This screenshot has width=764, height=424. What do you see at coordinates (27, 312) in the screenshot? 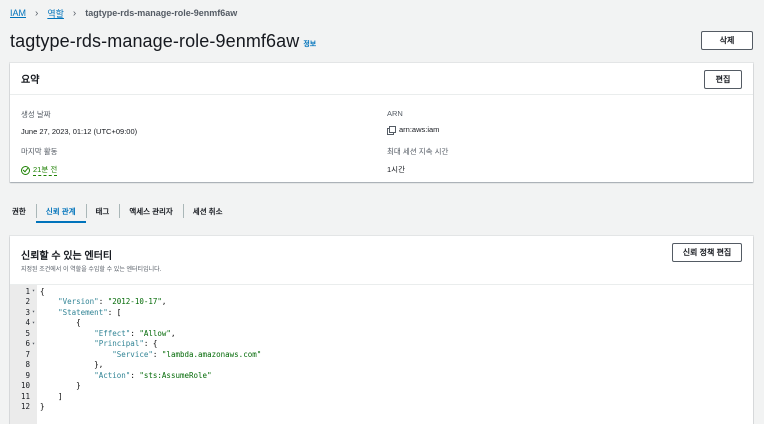
I see `line-number: 3` at bounding box center [27, 312].